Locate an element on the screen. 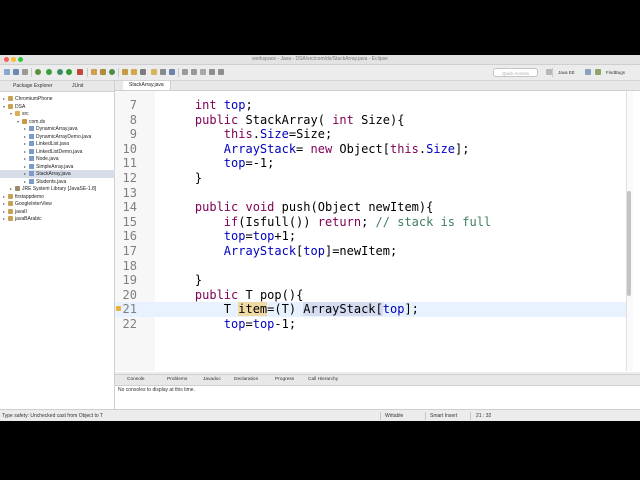 This screenshot has width=640, height=480. code-token: ArrayStack[ is located at coordinates (343, 309).